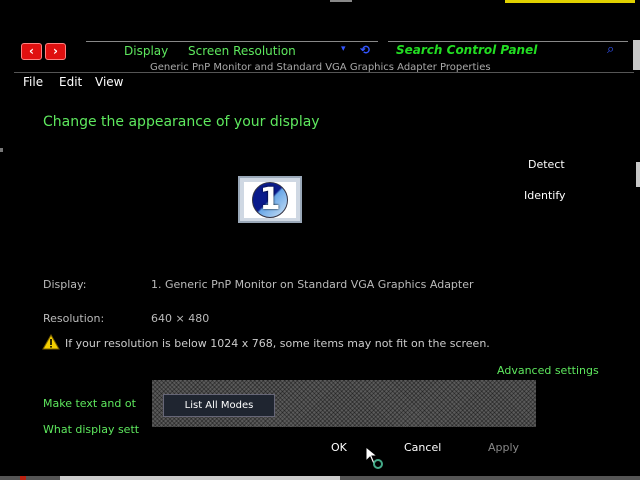 This screenshot has width=640, height=480. I want to click on advanced-settings-link: Advanced settings, so click(548, 370).